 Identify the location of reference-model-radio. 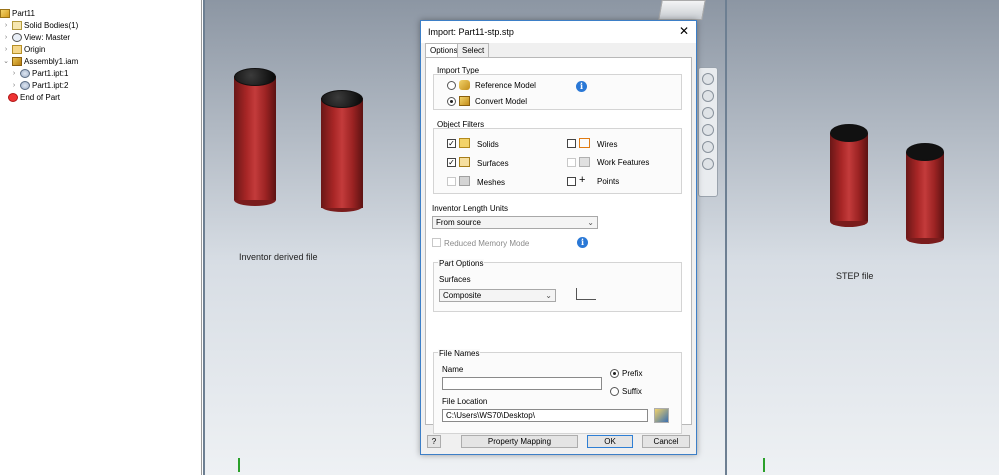
(451, 85).